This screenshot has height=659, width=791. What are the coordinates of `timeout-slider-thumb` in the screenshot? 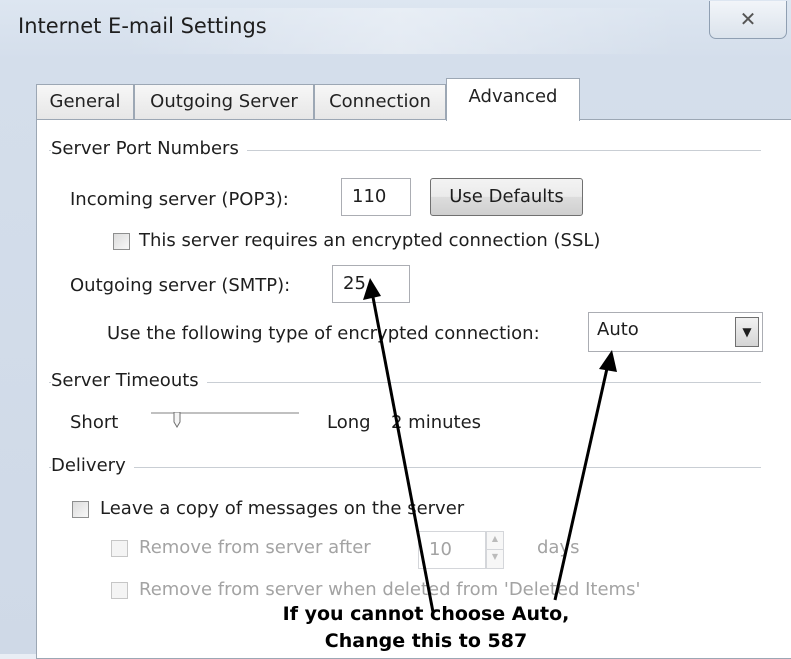 It's located at (177, 421).